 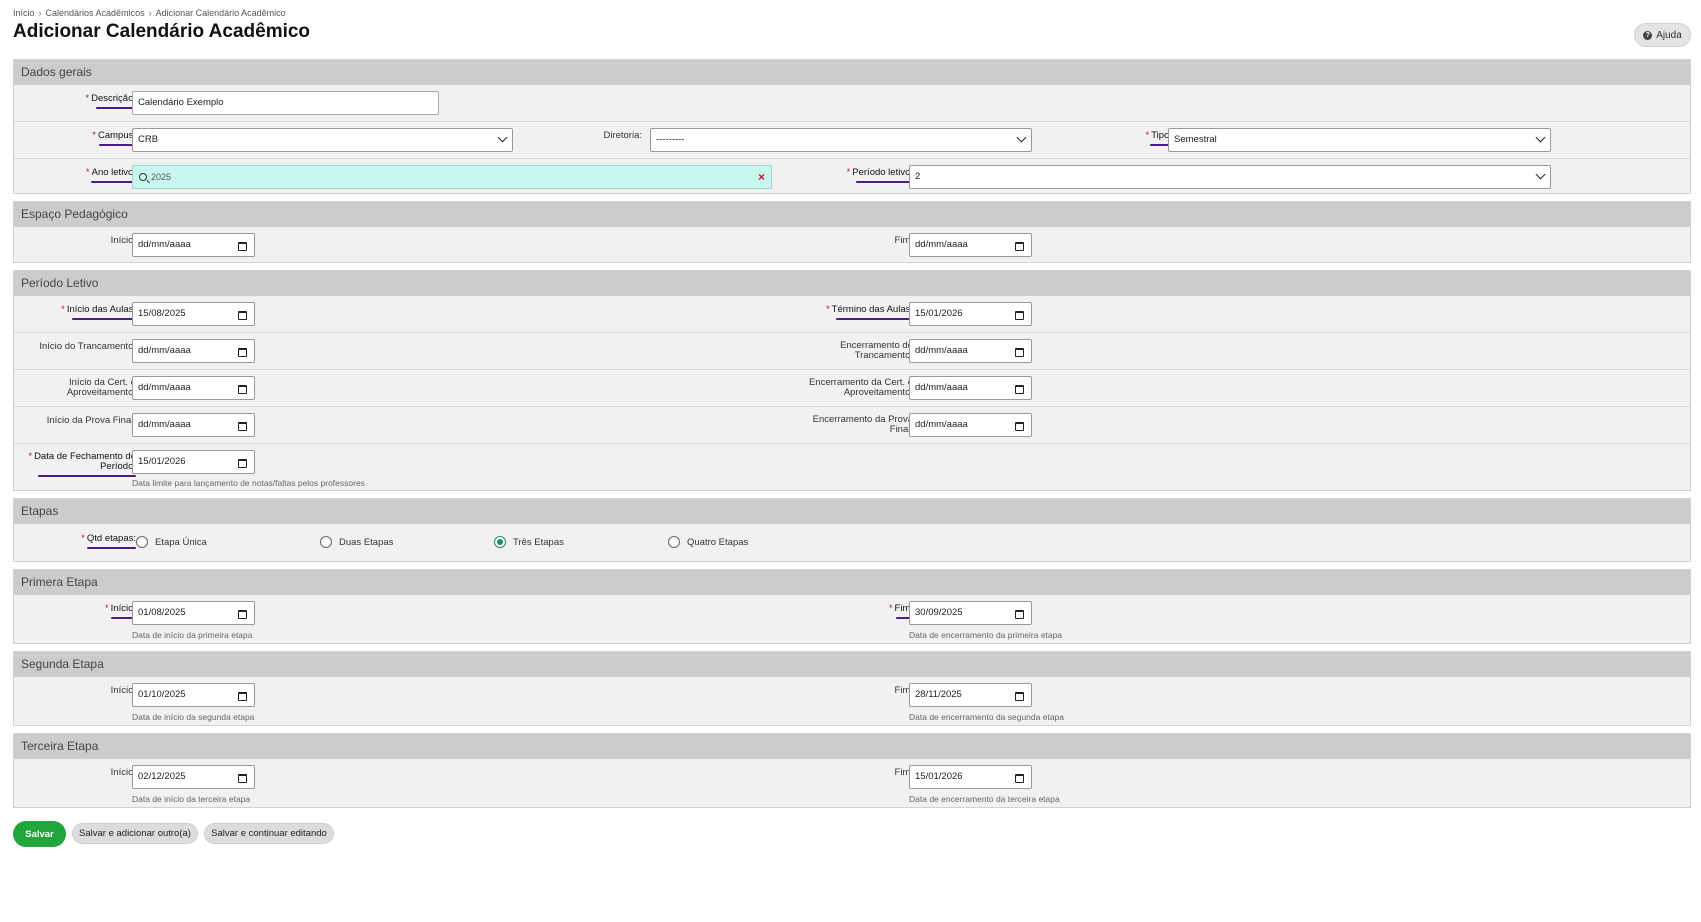 I want to click on section-title: Segunda Etapa, so click(x=852, y=664).